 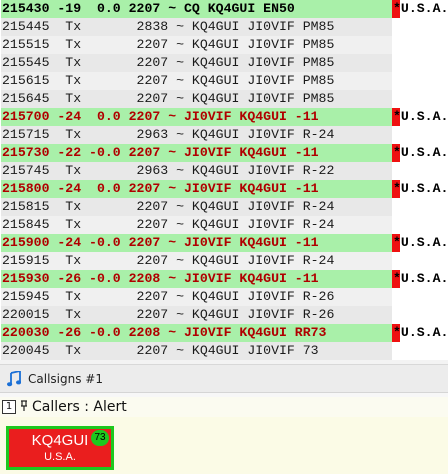 What do you see at coordinates (65, 378) in the screenshot?
I see `callsigns-window-title: Callsigns #1` at bounding box center [65, 378].